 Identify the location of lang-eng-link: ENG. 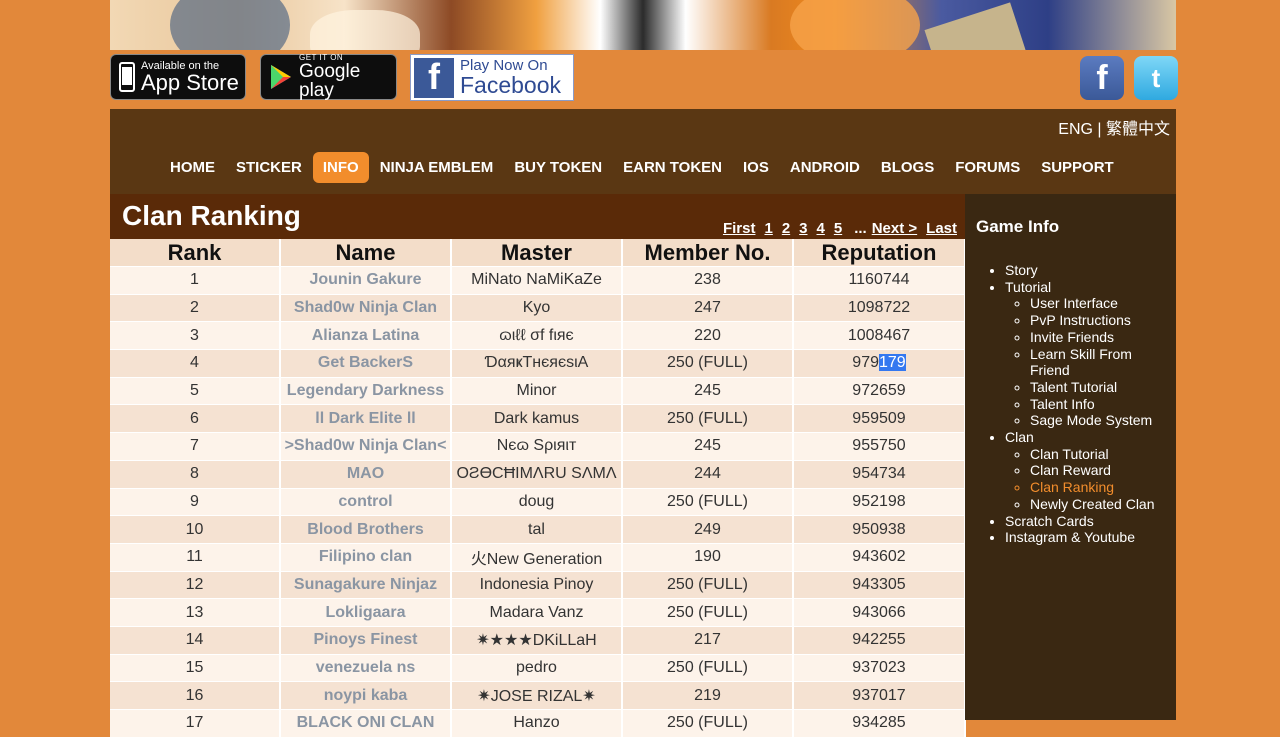
(1075, 129).